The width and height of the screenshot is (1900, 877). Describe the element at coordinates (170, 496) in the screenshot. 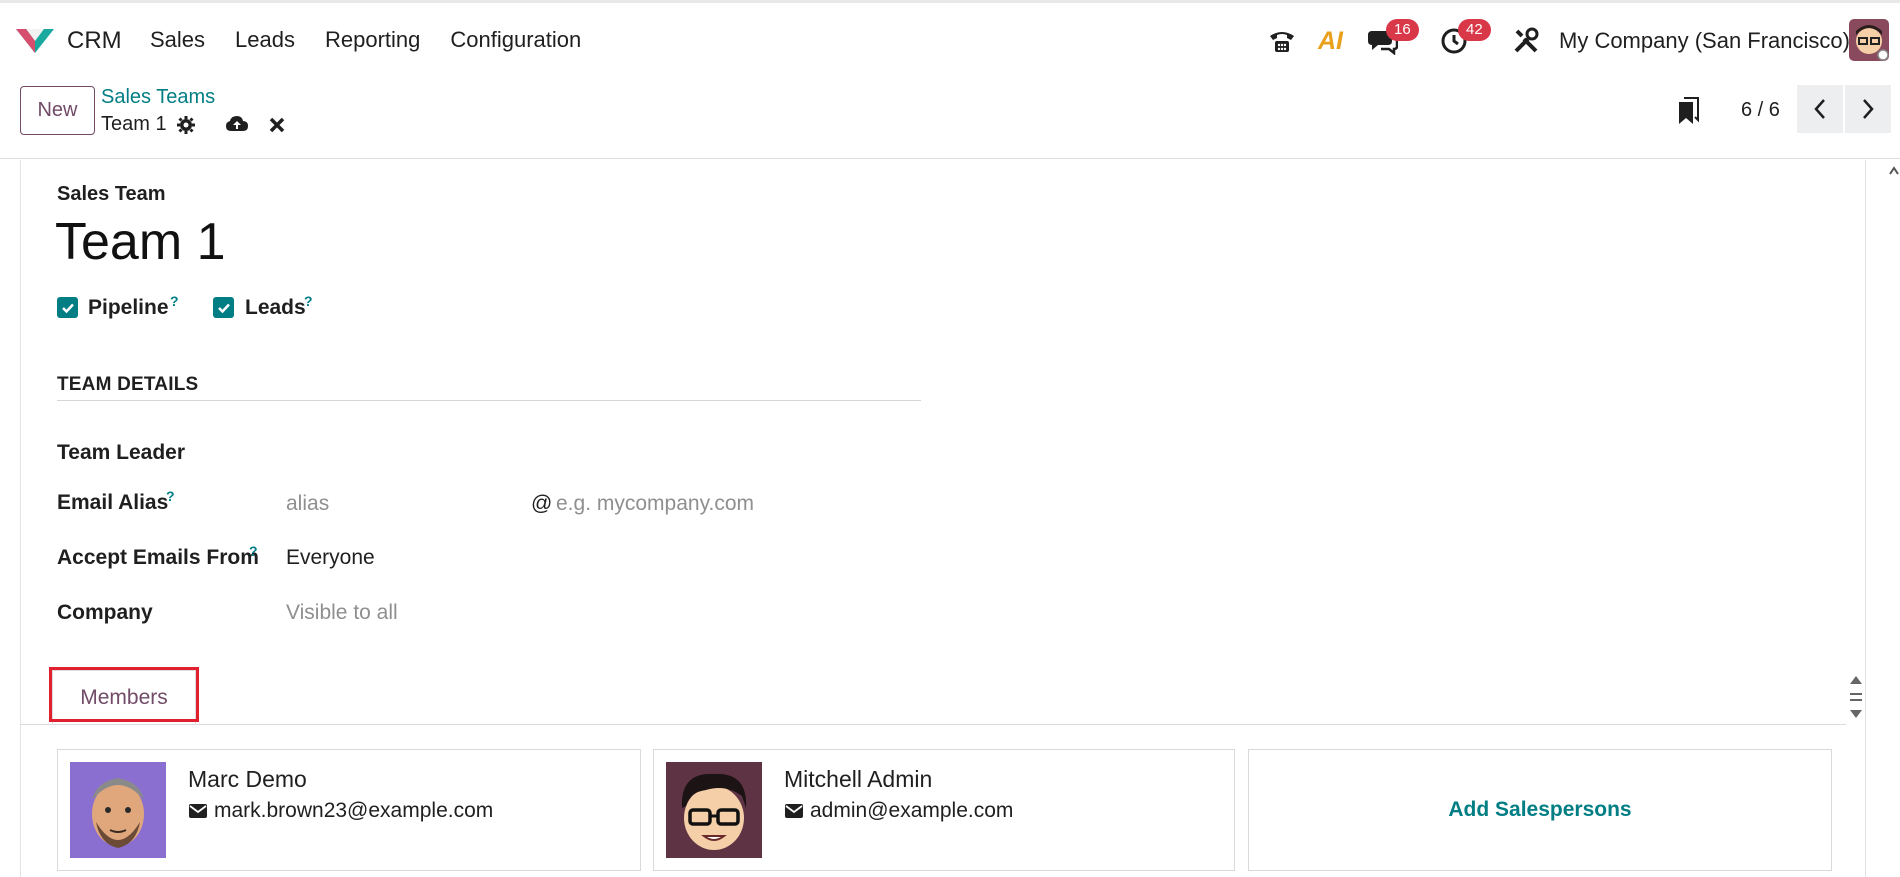

I see `email-alias-help-icon: ?` at that location.